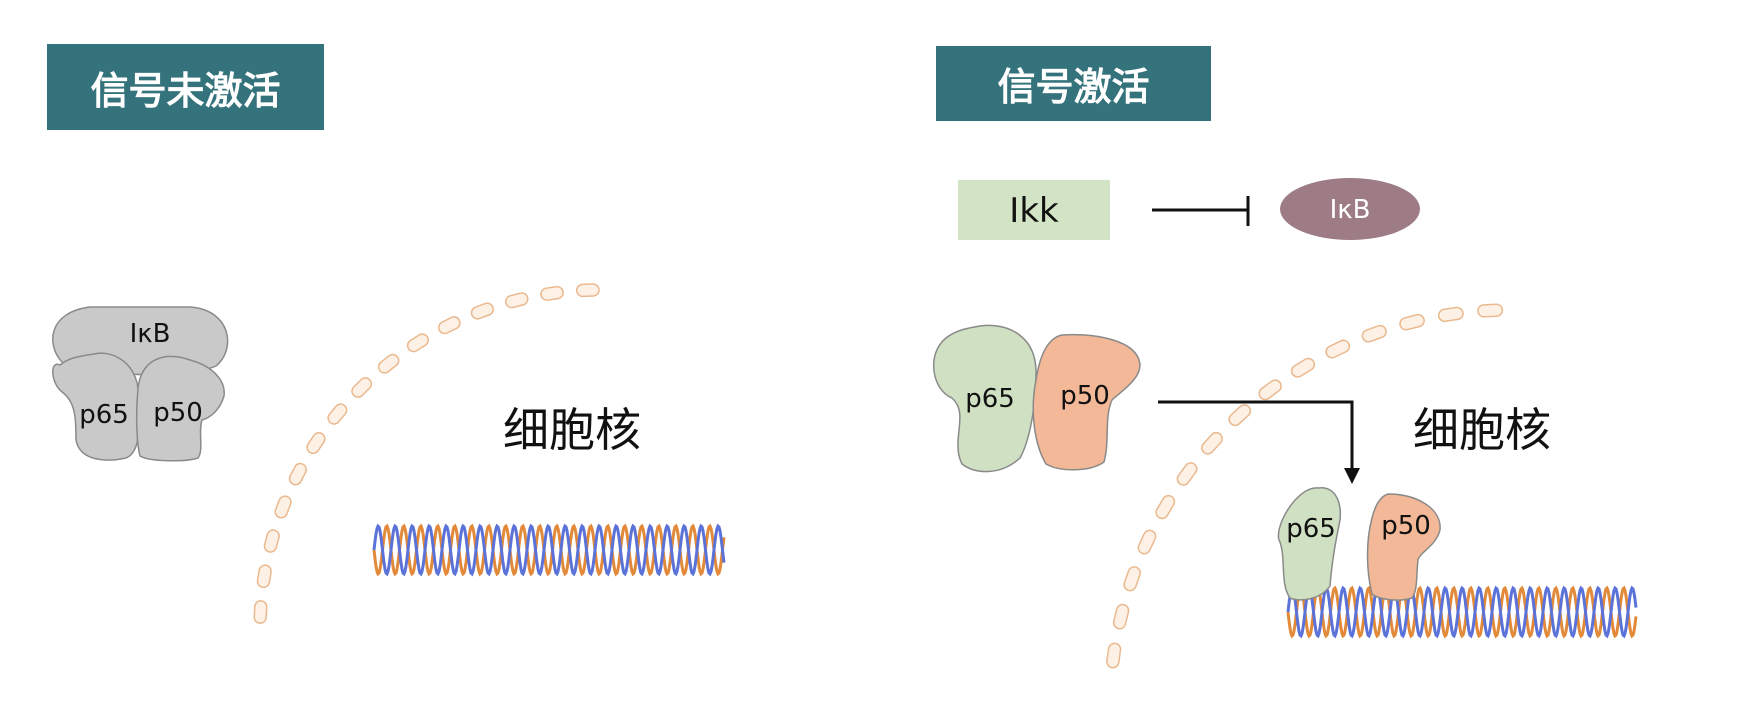 Image resolution: width=1738 pixels, height=724 pixels. I want to click on inactive-complex: IκB p65 p50, so click(140, 384).